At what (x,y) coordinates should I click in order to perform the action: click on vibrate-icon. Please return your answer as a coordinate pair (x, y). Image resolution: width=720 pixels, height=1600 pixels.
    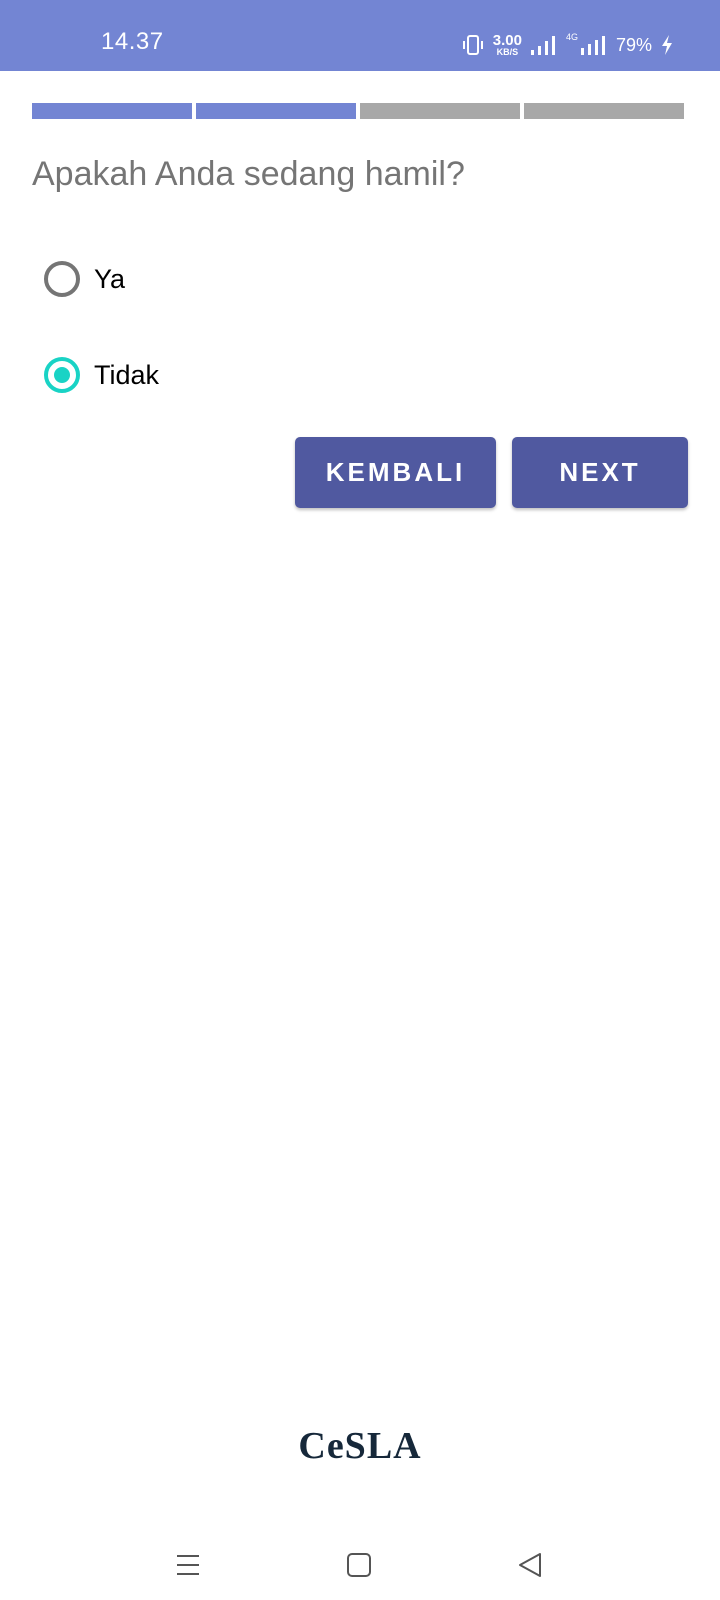
    Looking at the image, I should click on (472, 45).